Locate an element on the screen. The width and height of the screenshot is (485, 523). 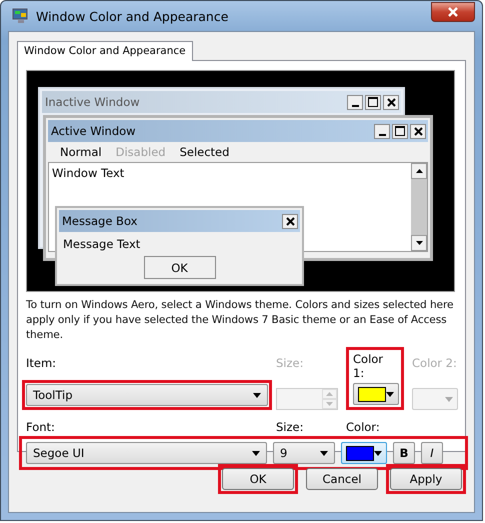
dialog-button: Apply is located at coordinates (426, 479).